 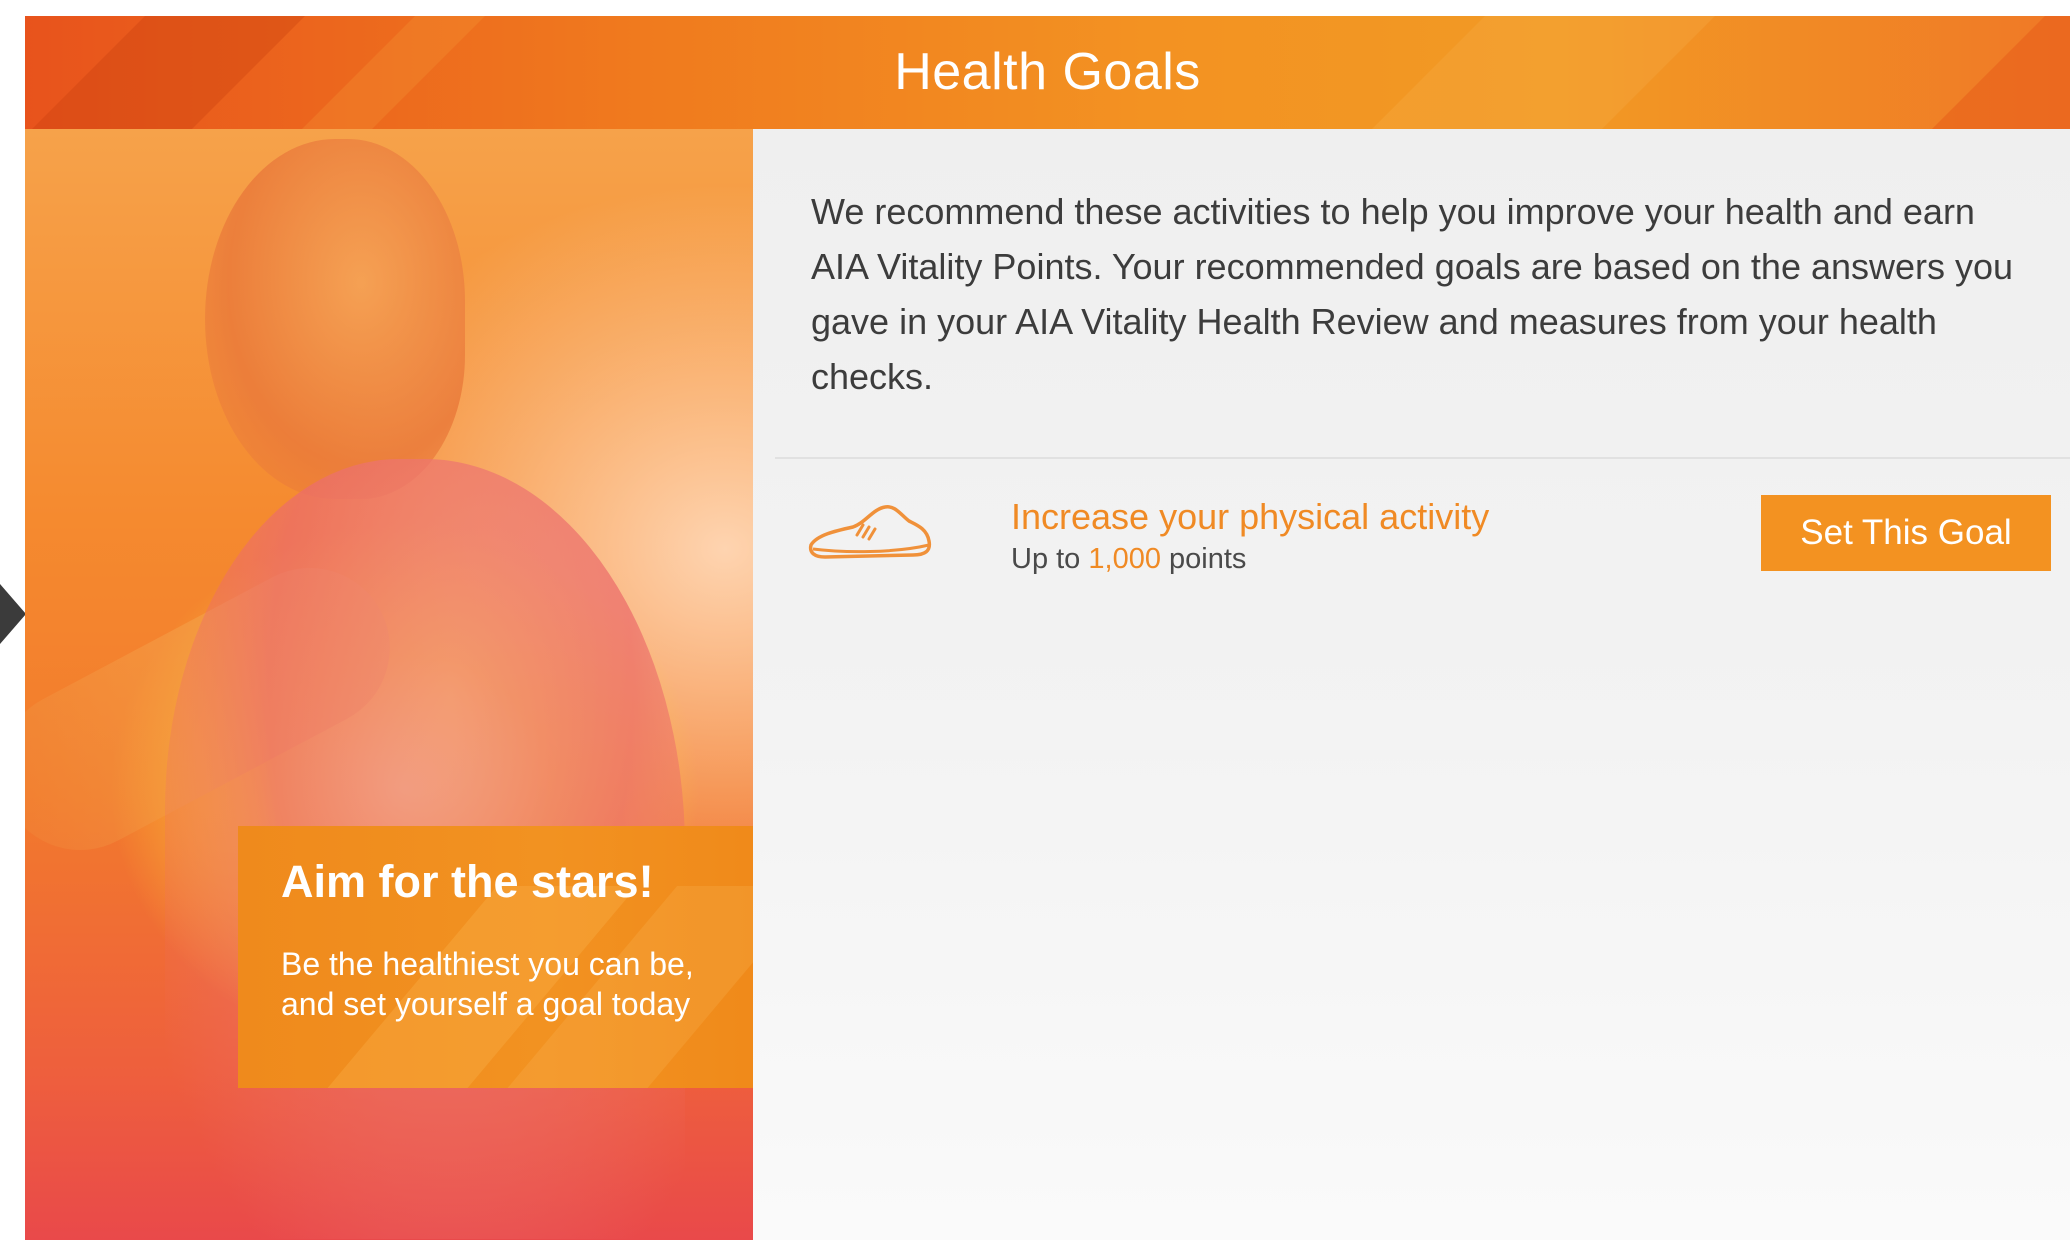 I want to click on points-prefix: Up to, so click(x=1046, y=559).